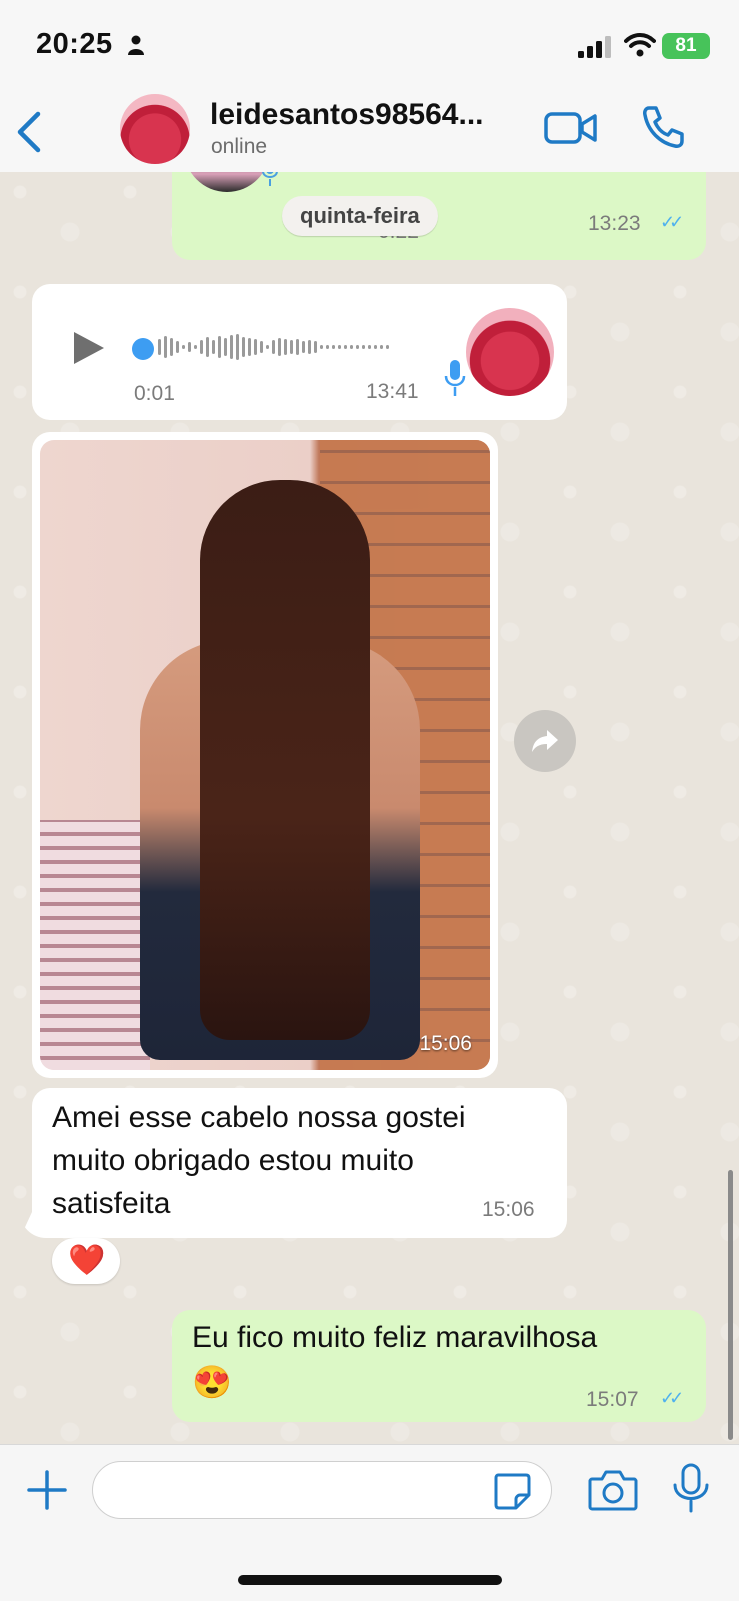  I want to click on message-reaction: ❤️, so click(86, 1261).